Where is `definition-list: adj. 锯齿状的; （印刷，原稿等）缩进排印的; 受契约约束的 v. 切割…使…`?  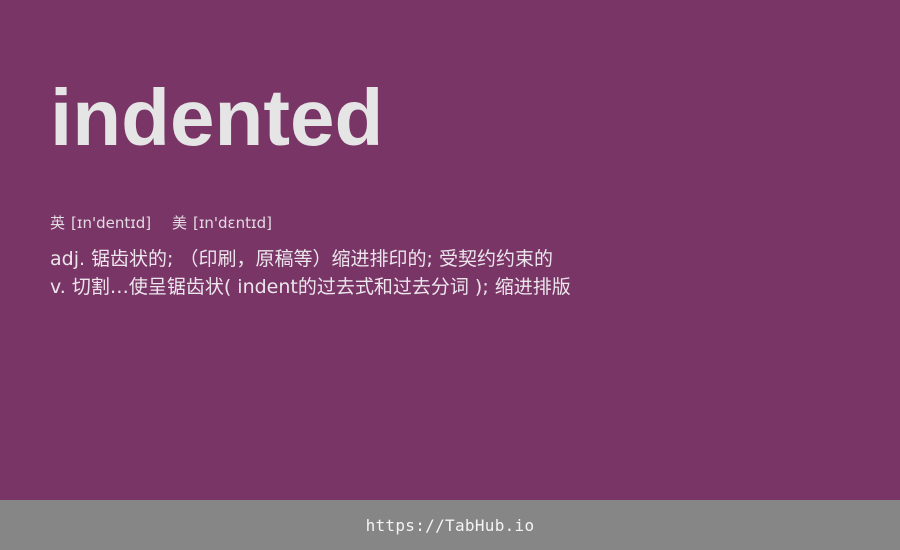
definition-list: adj. 锯齿状的; （印刷，原稿等）缩进排印的; 受契约约束的 v. 切割…使… is located at coordinates (440, 273).